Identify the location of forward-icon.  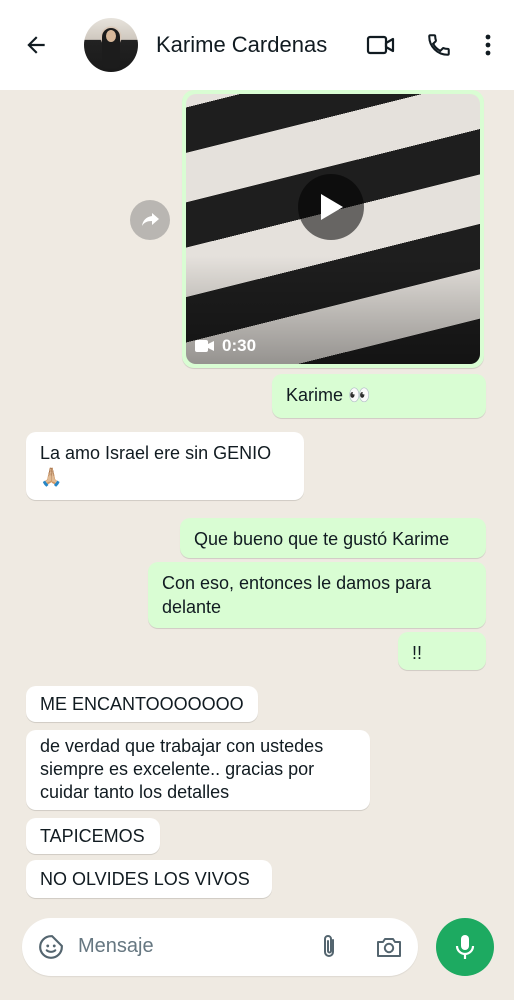
(150, 219).